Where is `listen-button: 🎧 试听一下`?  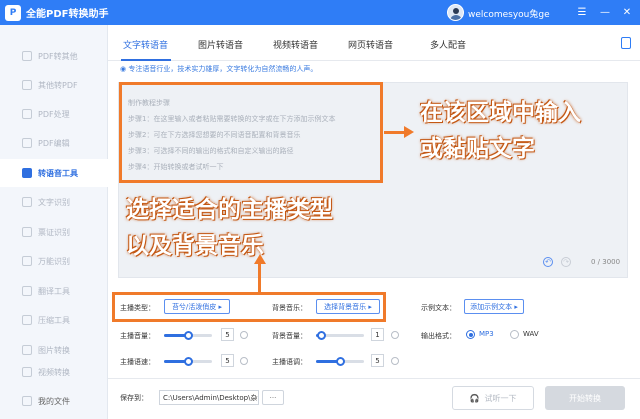
listen-button: 🎧 试听一下 is located at coordinates (493, 398).